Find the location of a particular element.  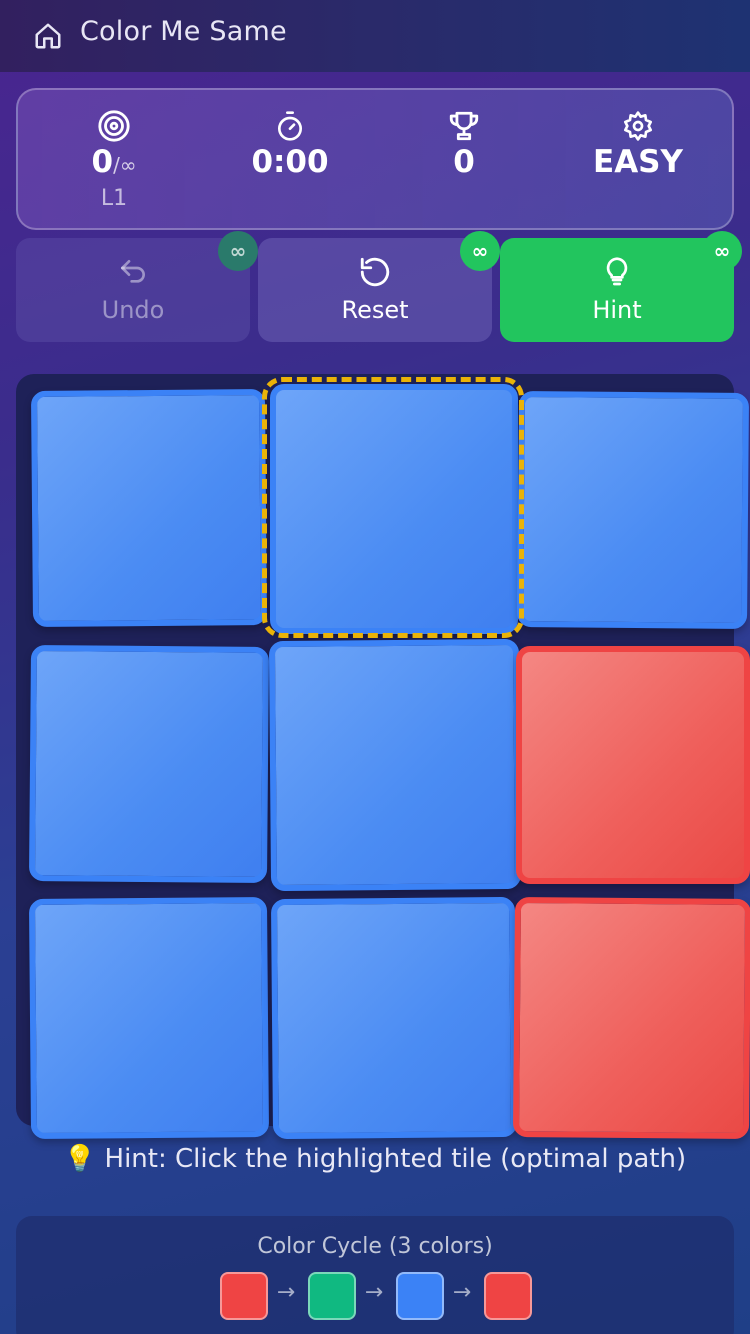

reset-icon is located at coordinates (375, 272).